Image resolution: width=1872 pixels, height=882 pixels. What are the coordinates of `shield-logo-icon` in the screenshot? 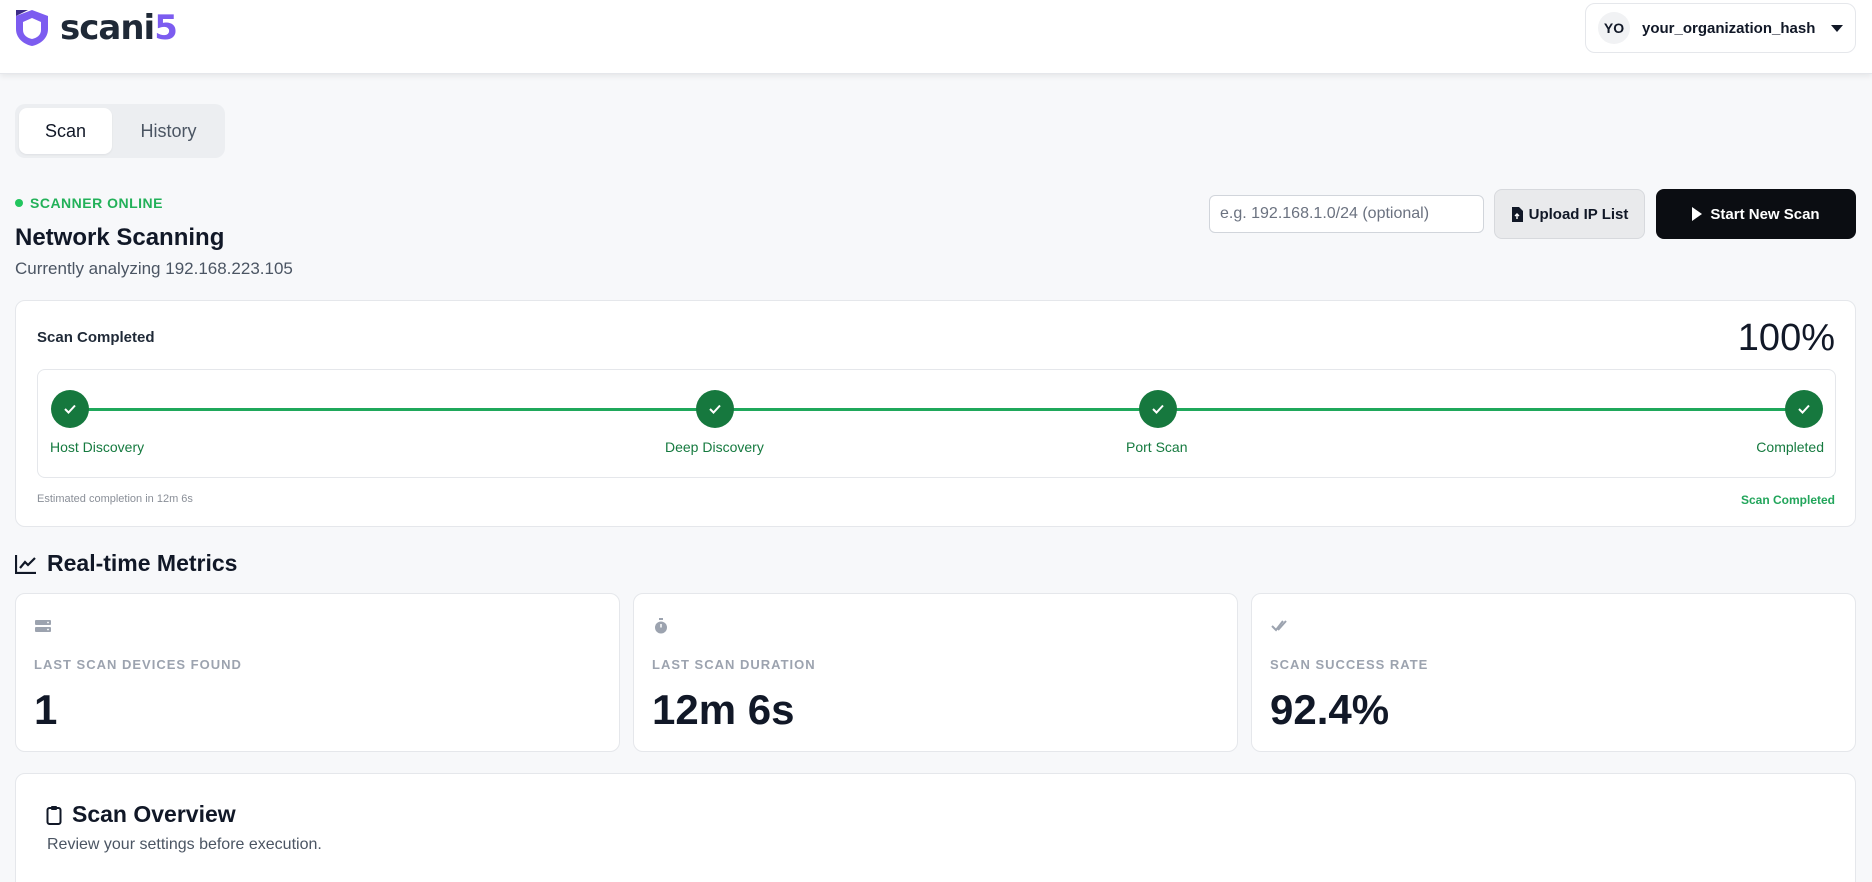 It's located at (32, 28).